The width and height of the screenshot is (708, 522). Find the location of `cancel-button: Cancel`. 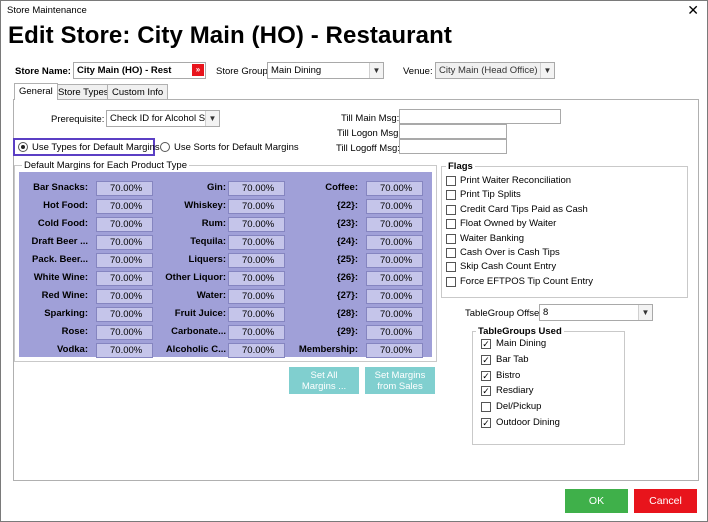

cancel-button: Cancel is located at coordinates (665, 501).